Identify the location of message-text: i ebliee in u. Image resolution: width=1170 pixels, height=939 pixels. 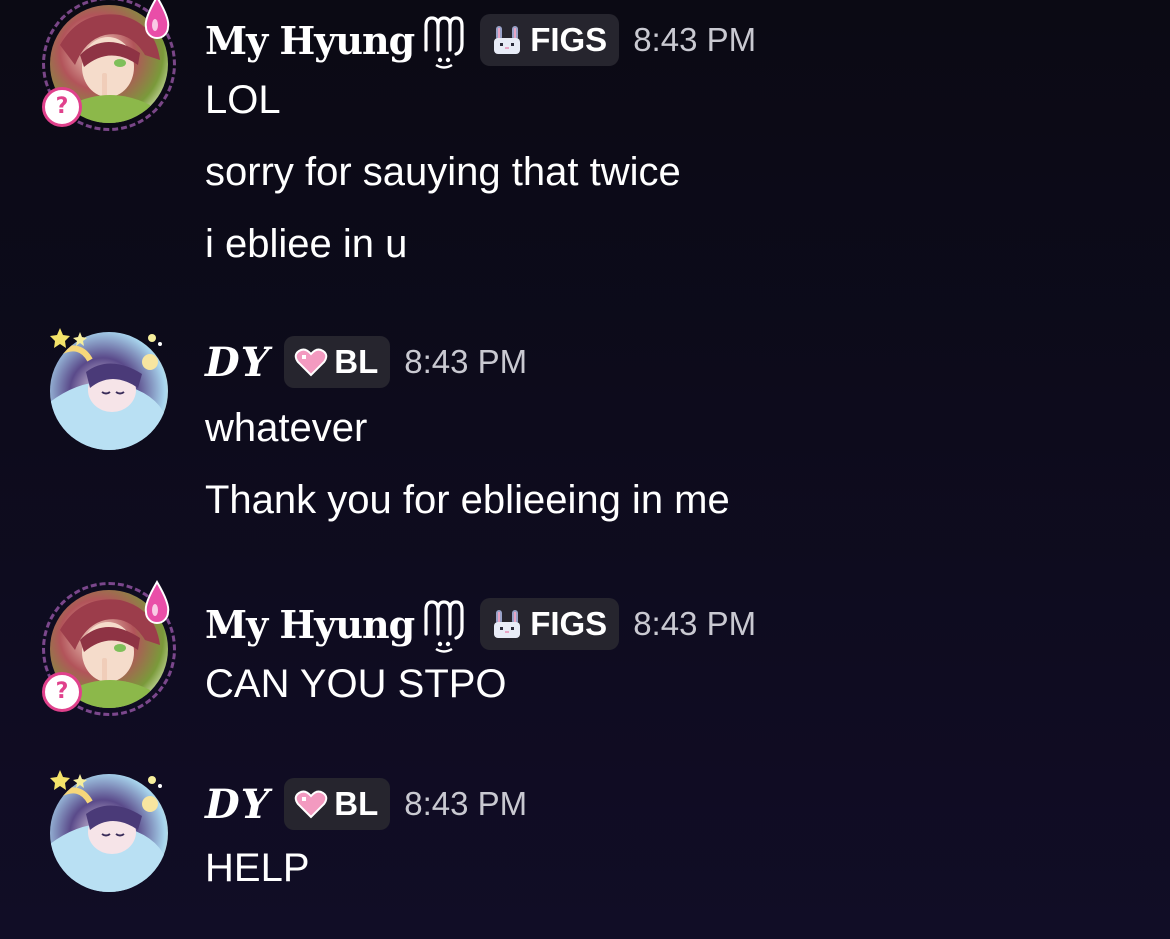
(306, 244).